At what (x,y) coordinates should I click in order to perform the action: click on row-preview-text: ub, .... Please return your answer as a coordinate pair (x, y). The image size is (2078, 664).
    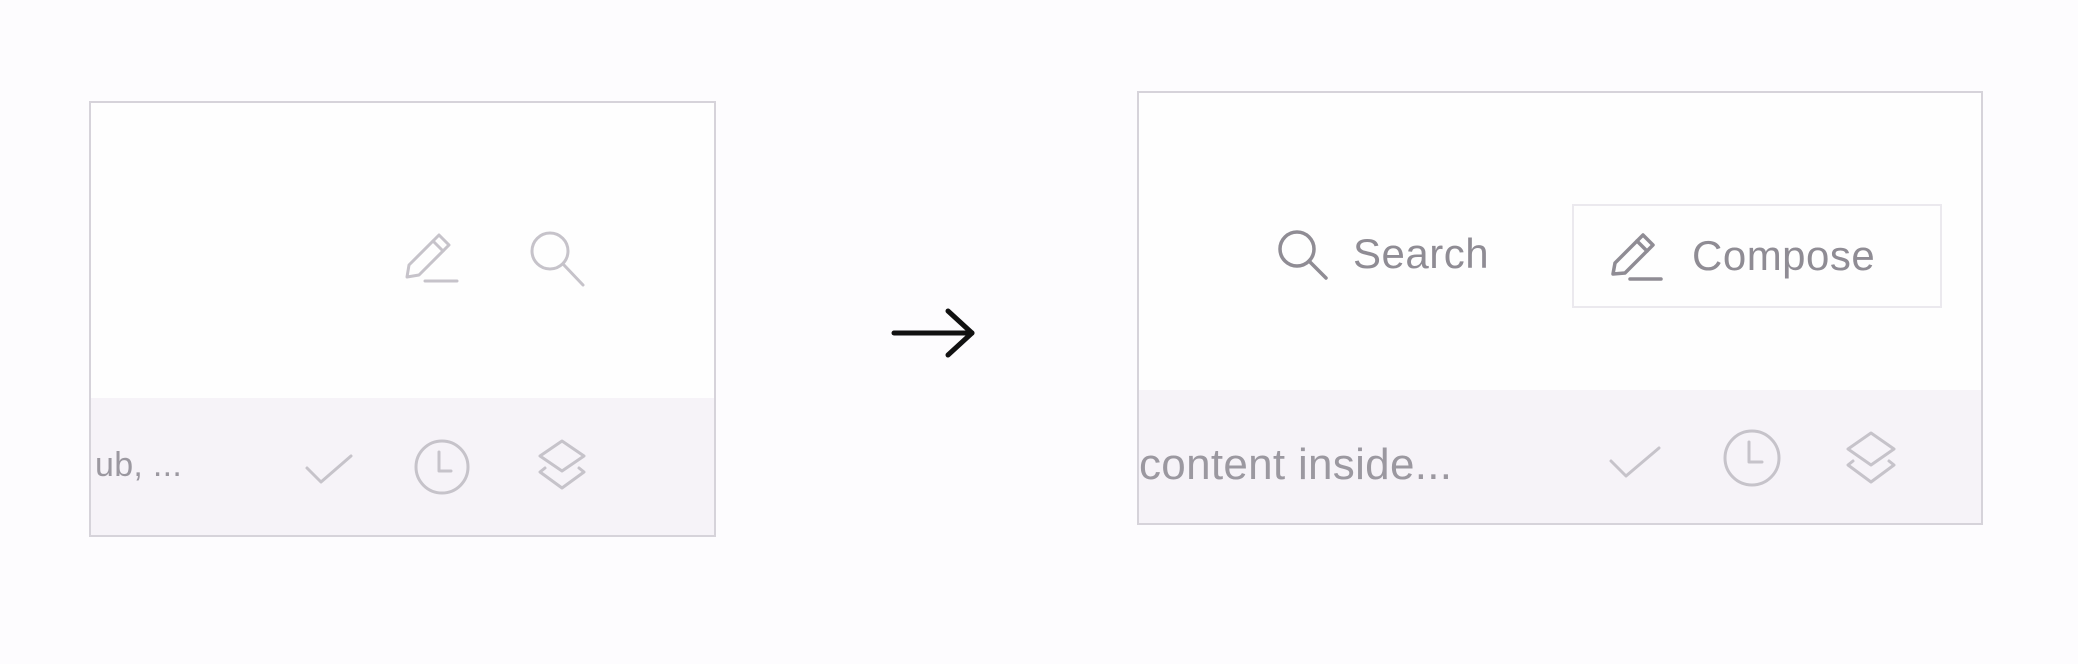
    Looking at the image, I should click on (139, 465).